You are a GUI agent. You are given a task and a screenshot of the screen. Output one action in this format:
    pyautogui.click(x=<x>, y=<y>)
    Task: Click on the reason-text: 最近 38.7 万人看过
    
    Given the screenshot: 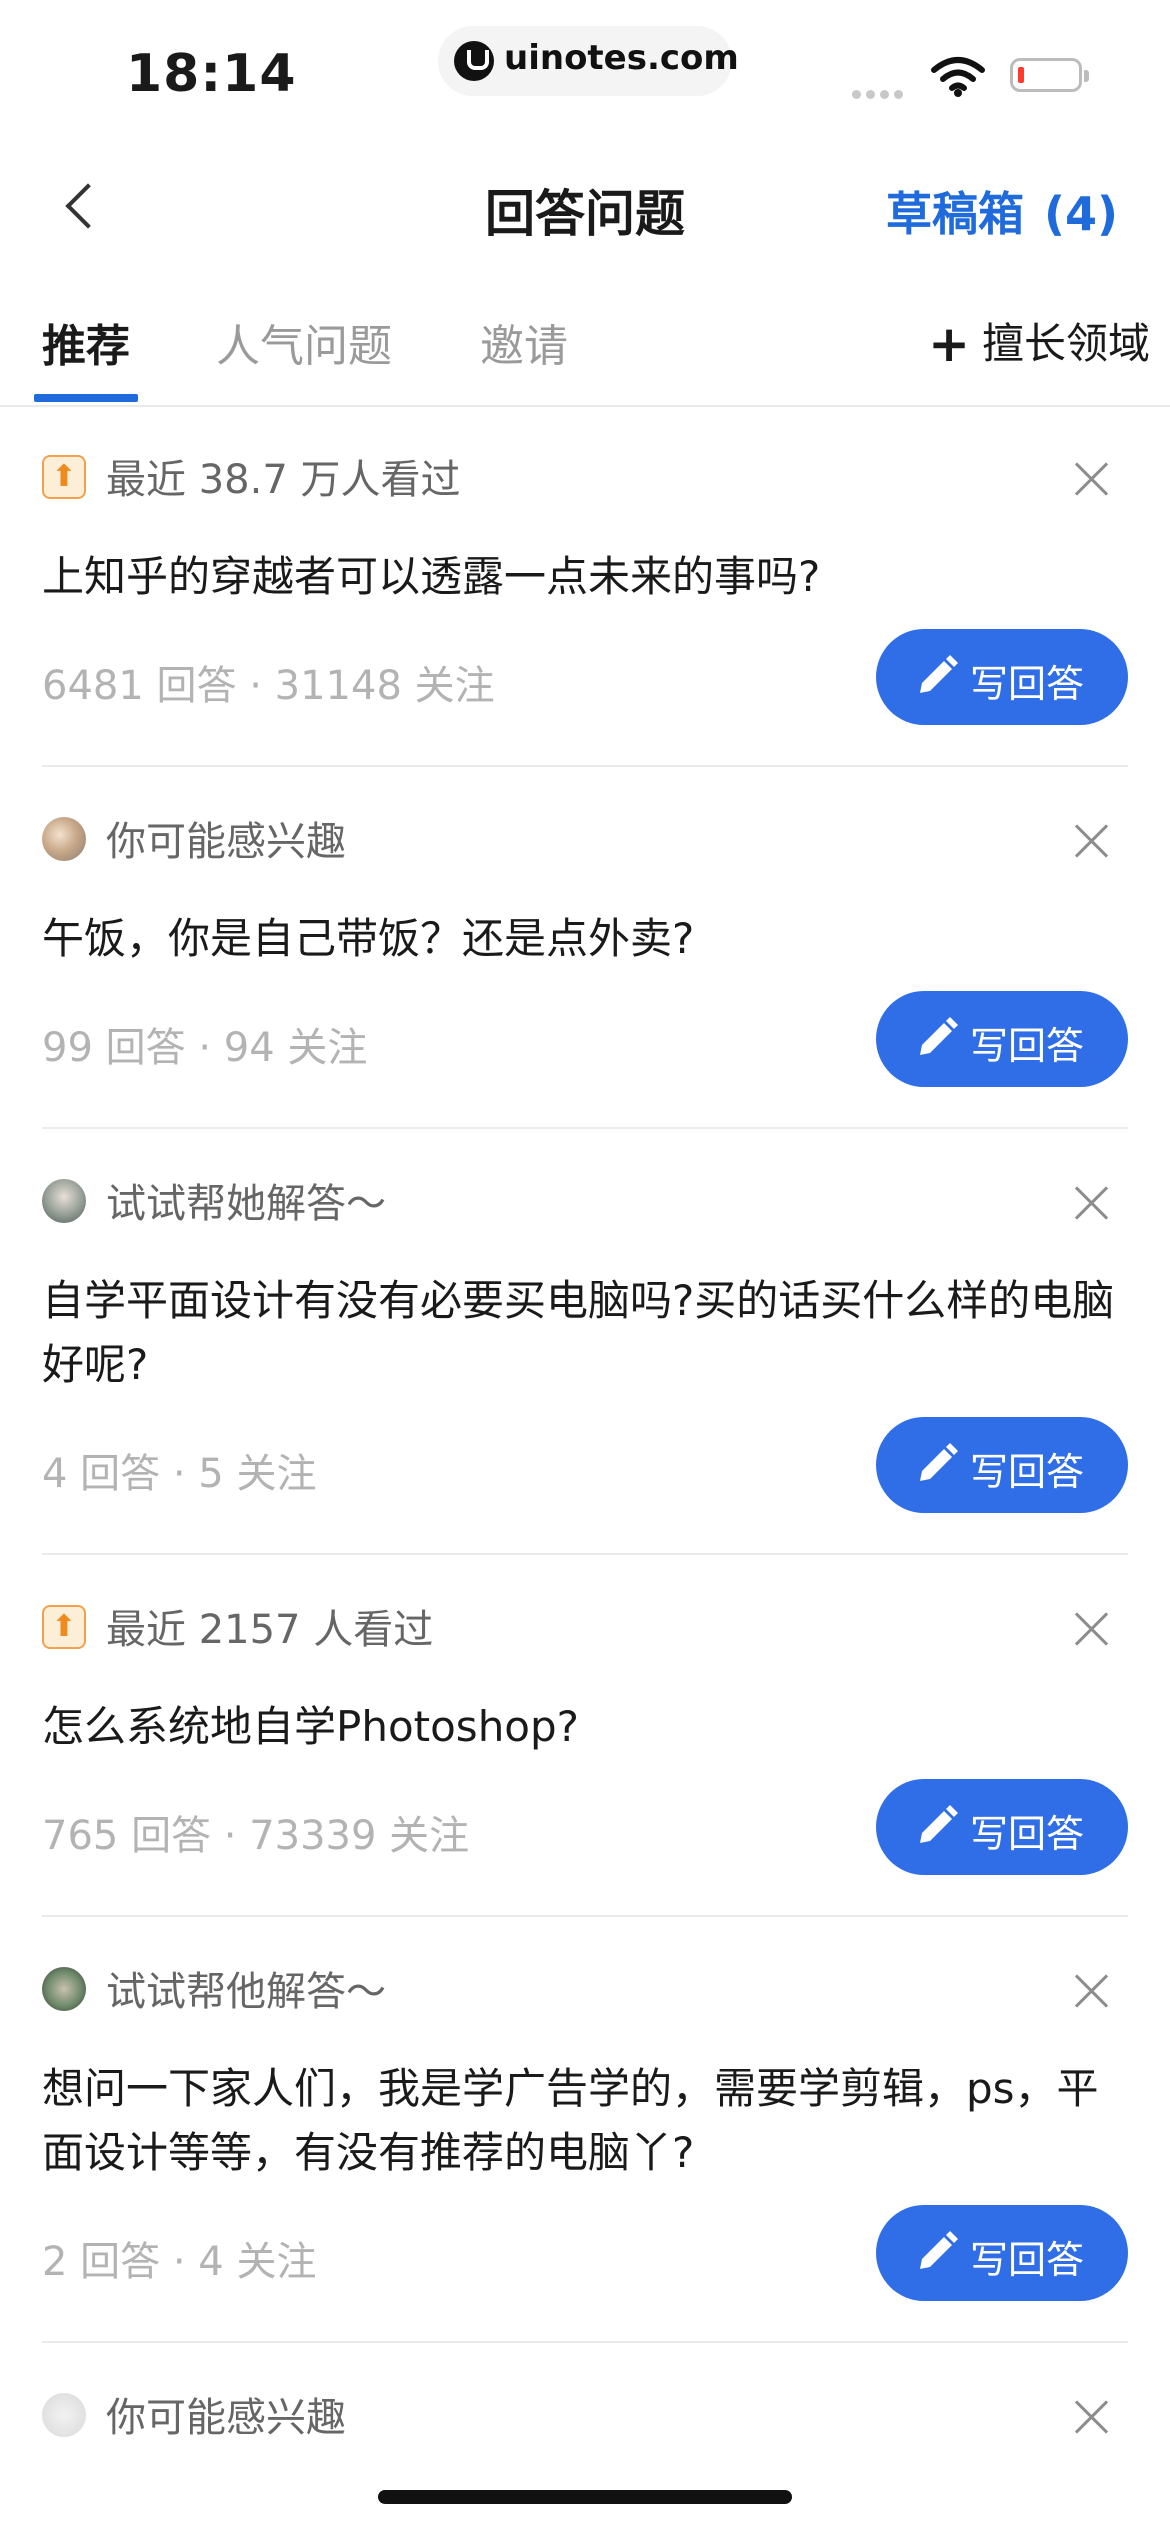 What is the action you would take?
    pyautogui.click(x=283, y=480)
    